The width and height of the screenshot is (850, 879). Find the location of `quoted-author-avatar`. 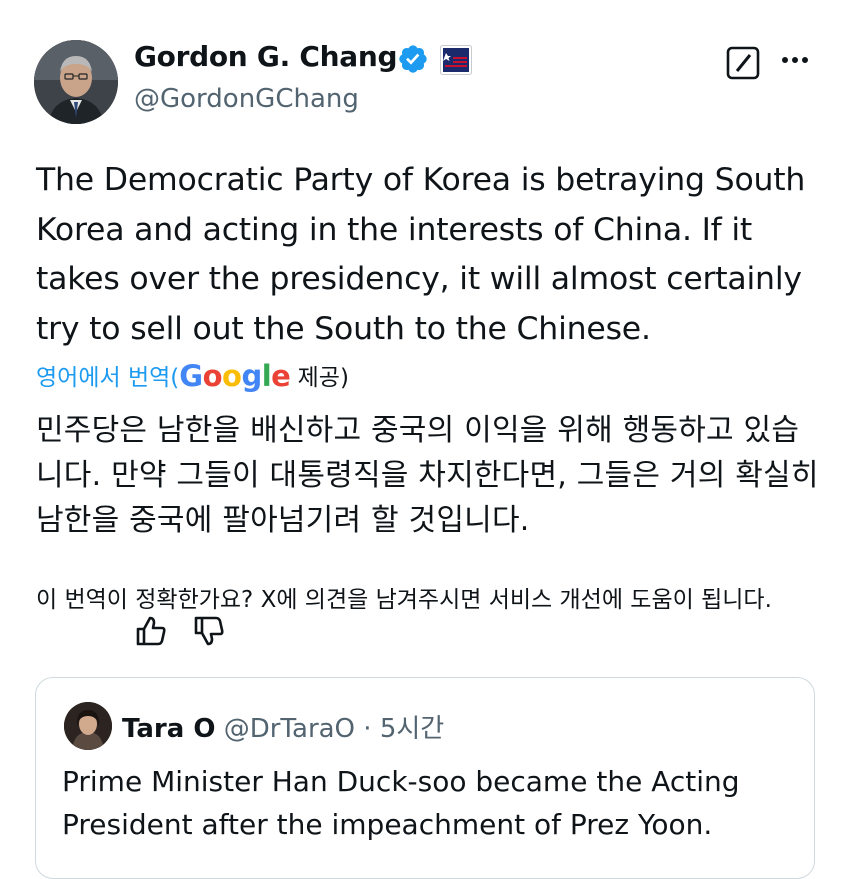

quoted-author-avatar is located at coordinates (88, 726).